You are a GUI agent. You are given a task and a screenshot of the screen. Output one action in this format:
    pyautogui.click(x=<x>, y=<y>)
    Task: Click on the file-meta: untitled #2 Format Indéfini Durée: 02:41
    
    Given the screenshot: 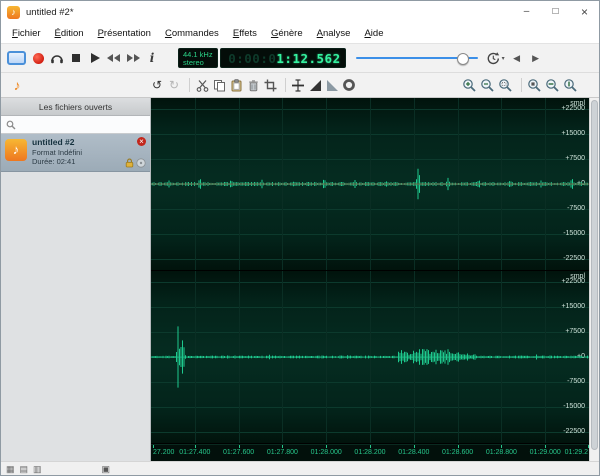 What is the action you would take?
    pyautogui.click(x=57, y=152)
    